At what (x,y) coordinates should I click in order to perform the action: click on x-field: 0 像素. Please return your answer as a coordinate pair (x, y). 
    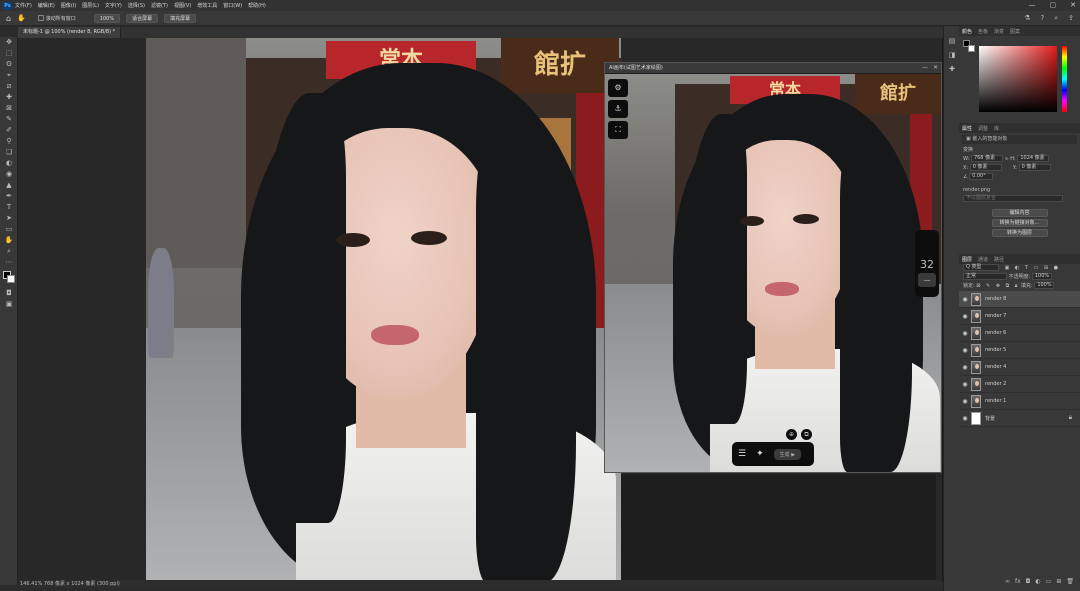
    Looking at the image, I should click on (985, 167).